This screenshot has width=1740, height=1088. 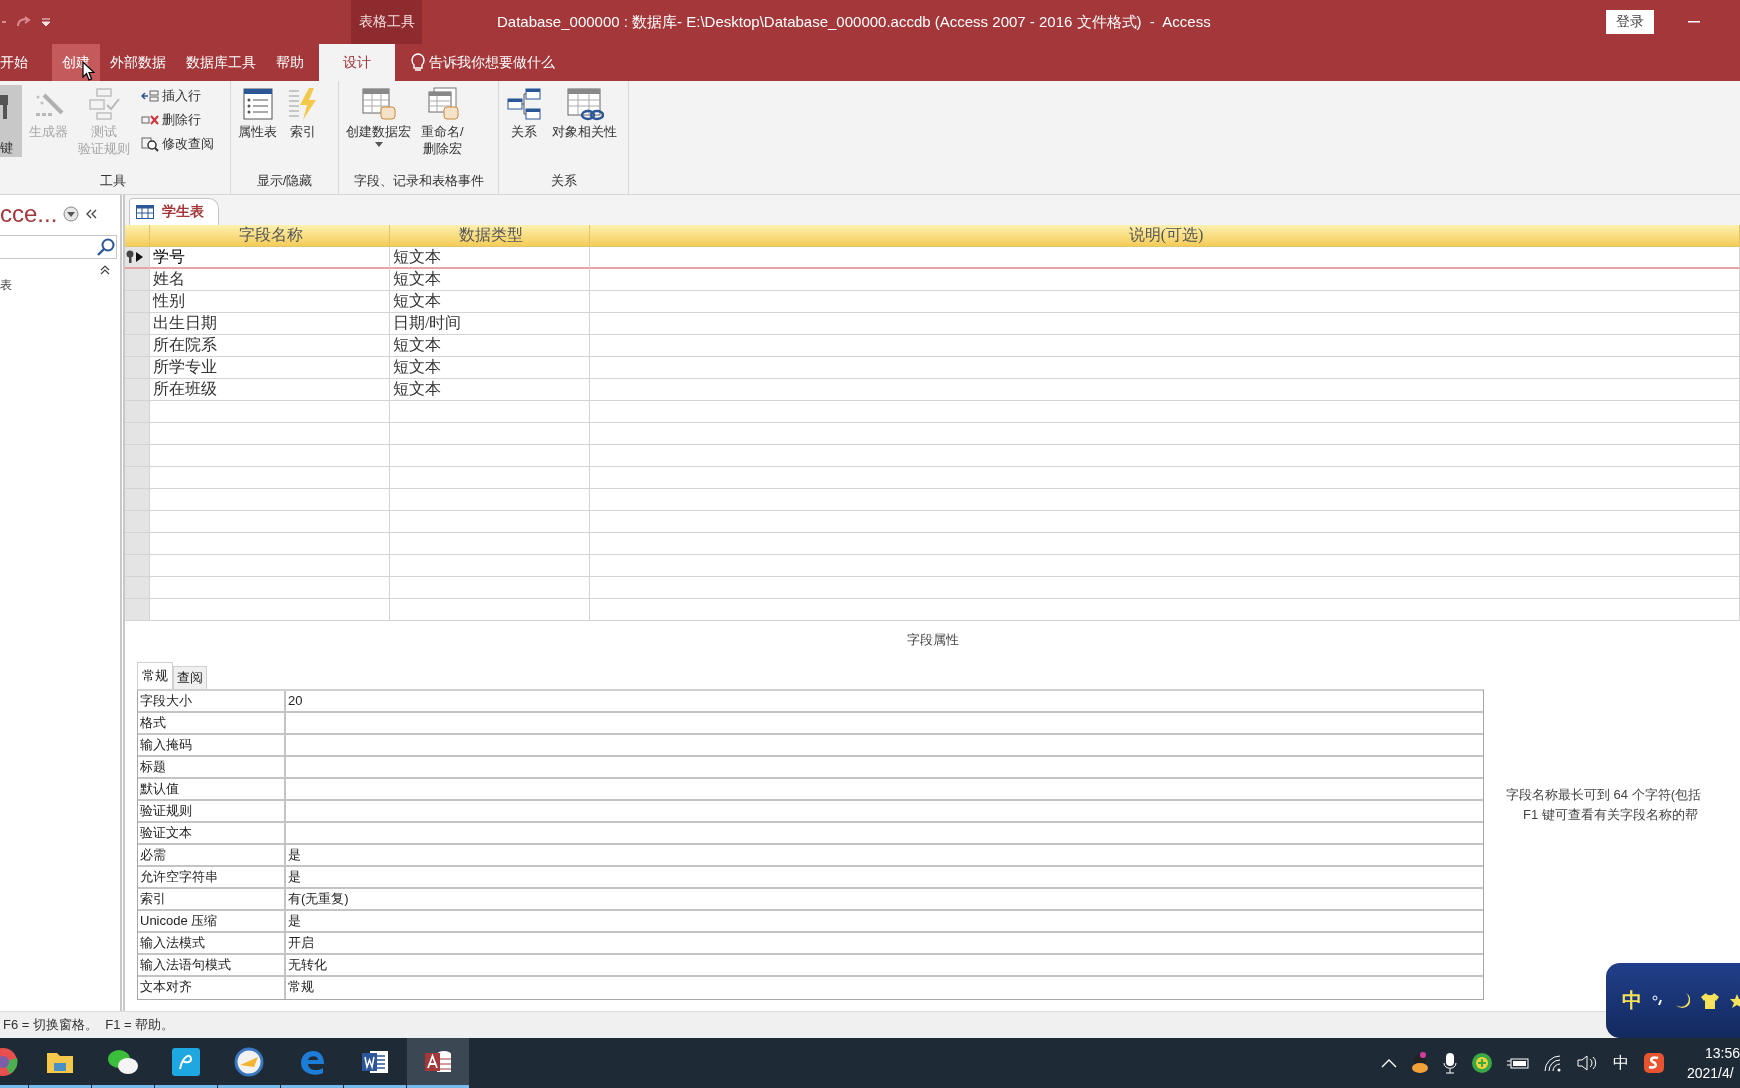 What do you see at coordinates (1722, 1053) in the screenshot?
I see `clock-time: 13:56` at bounding box center [1722, 1053].